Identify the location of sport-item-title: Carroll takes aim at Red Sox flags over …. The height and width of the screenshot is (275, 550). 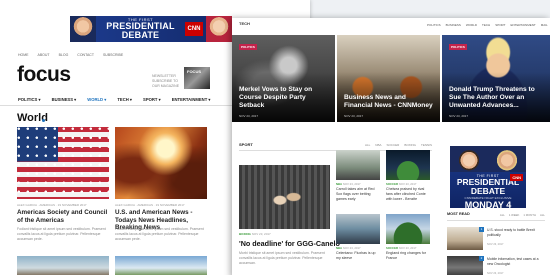
(358, 194).